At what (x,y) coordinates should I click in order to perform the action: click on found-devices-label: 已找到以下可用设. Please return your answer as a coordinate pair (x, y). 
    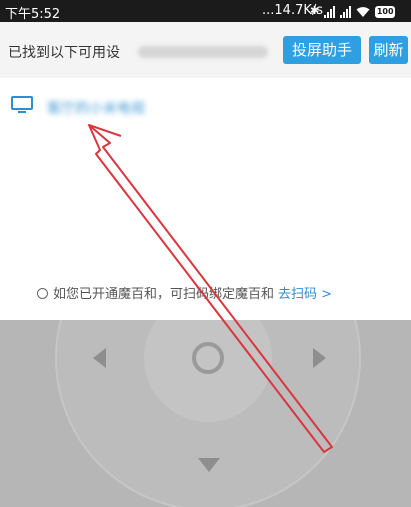
    Looking at the image, I should click on (64, 53).